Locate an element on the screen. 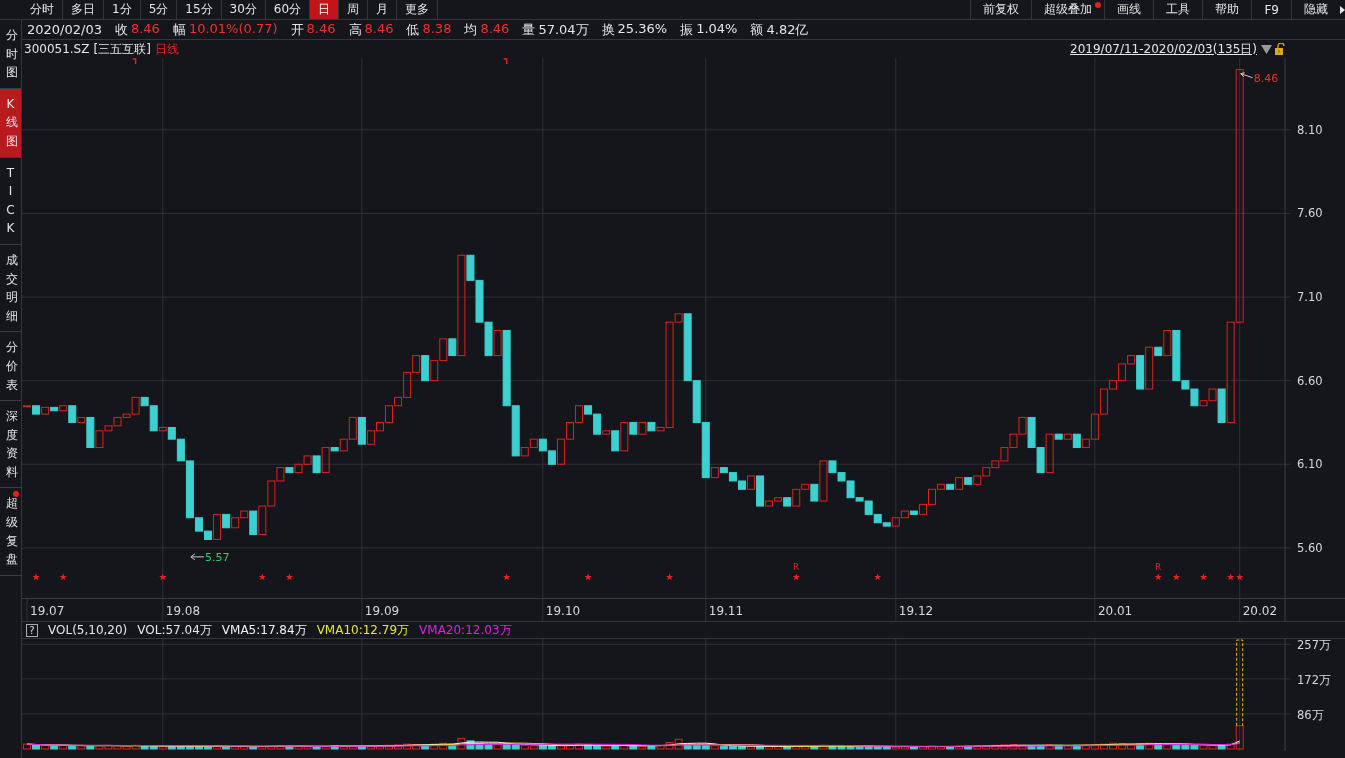 The width and height of the screenshot is (1345, 758). sidebar-item: 分价表 is located at coordinates (10, 367).